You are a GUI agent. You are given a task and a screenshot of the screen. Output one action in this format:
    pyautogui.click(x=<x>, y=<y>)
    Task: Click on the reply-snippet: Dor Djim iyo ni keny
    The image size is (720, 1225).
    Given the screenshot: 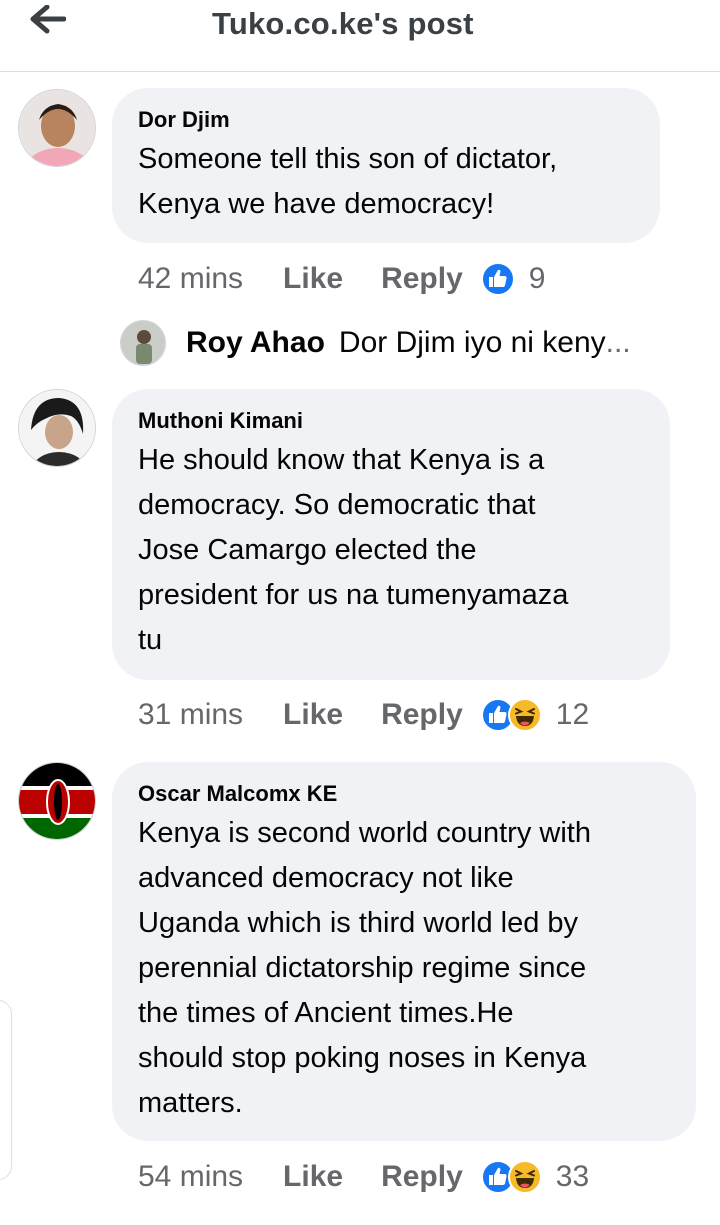 What is the action you would take?
    pyautogui.click(x=472, y=342)
    